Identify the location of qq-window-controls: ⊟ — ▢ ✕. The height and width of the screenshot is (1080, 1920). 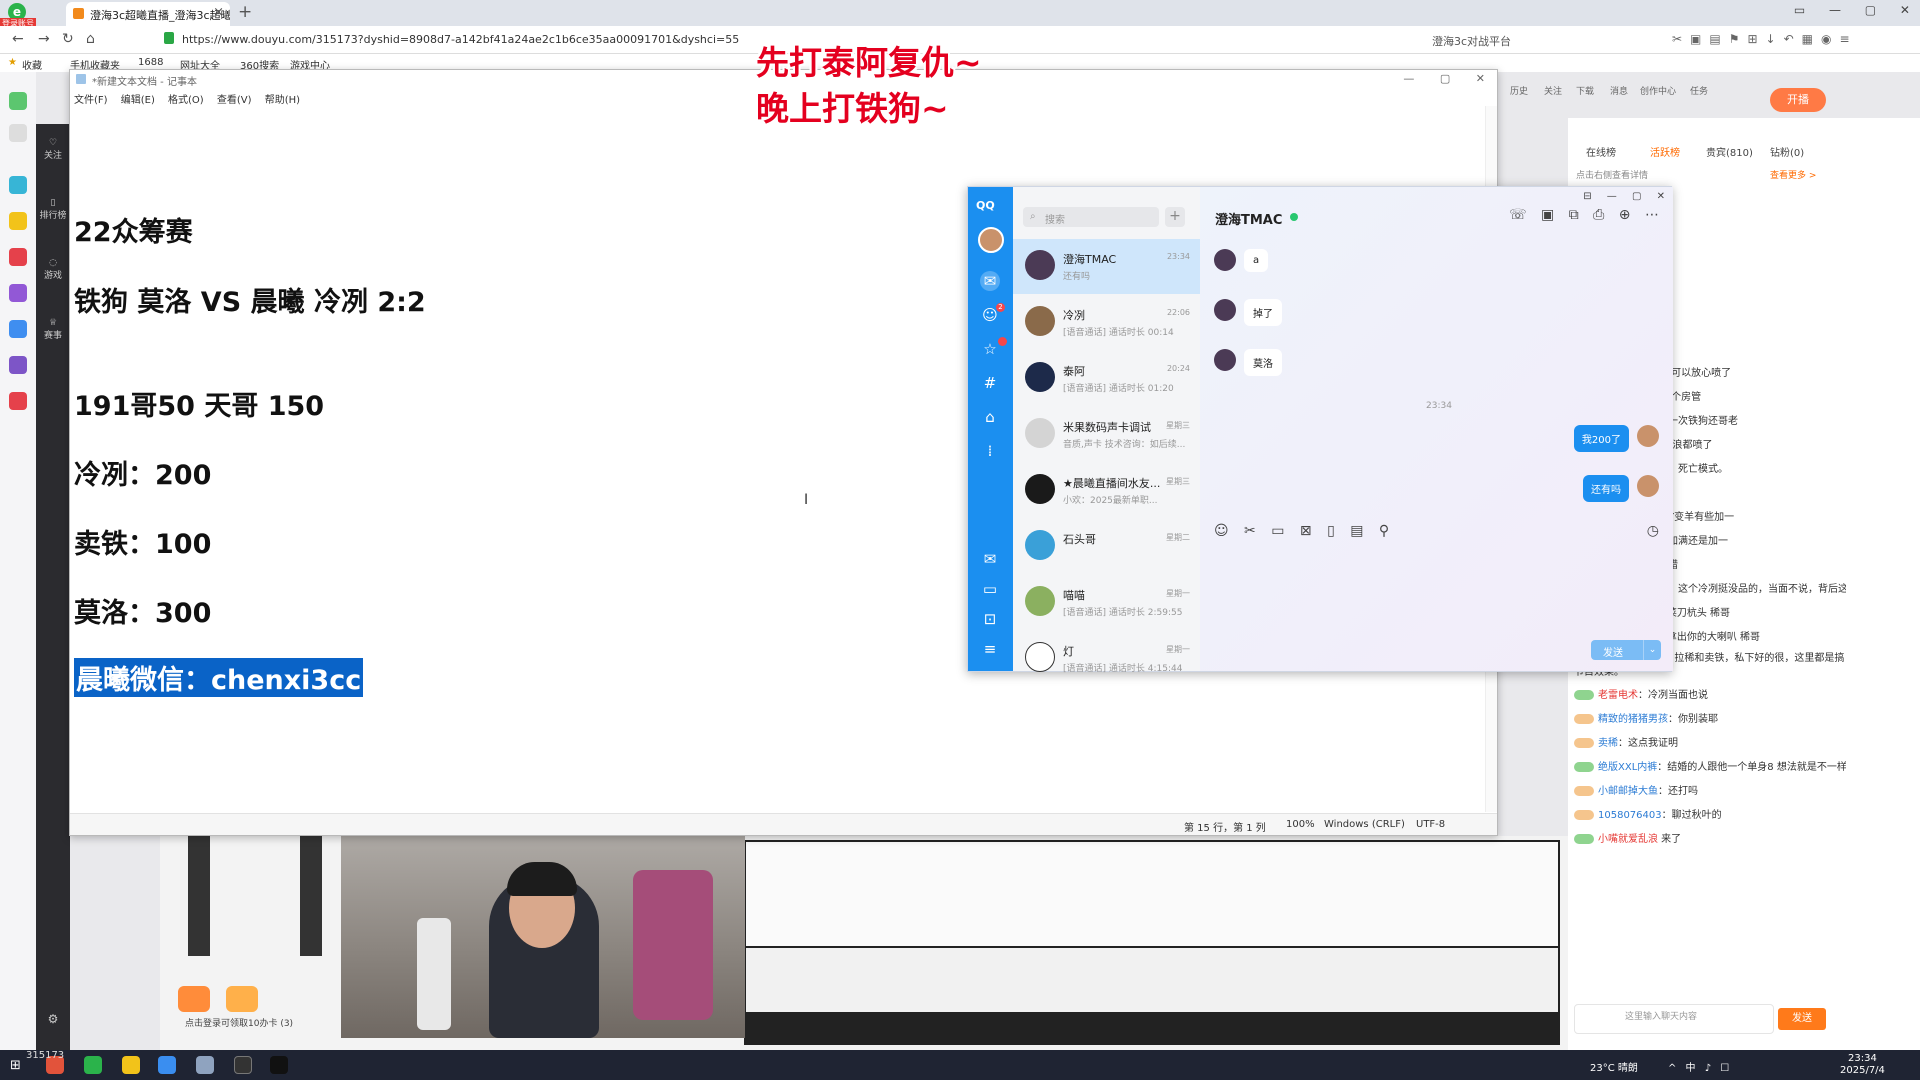
(1624, 196).